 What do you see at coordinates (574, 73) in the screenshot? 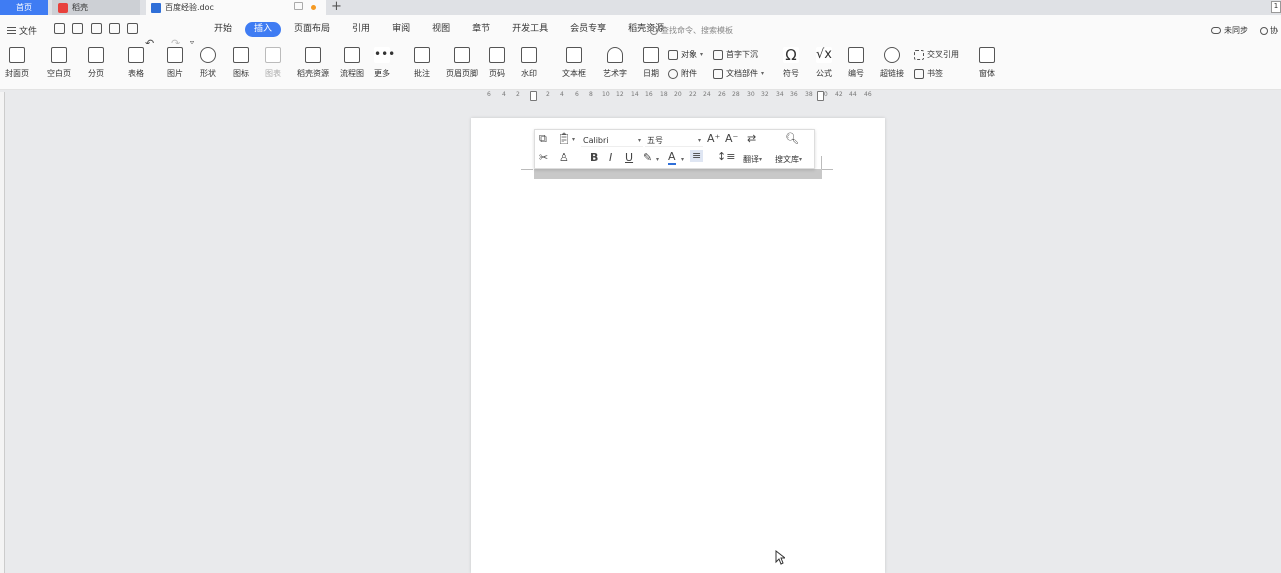
I see `textbox-label: 文本框` at bounding box center [574, 73].